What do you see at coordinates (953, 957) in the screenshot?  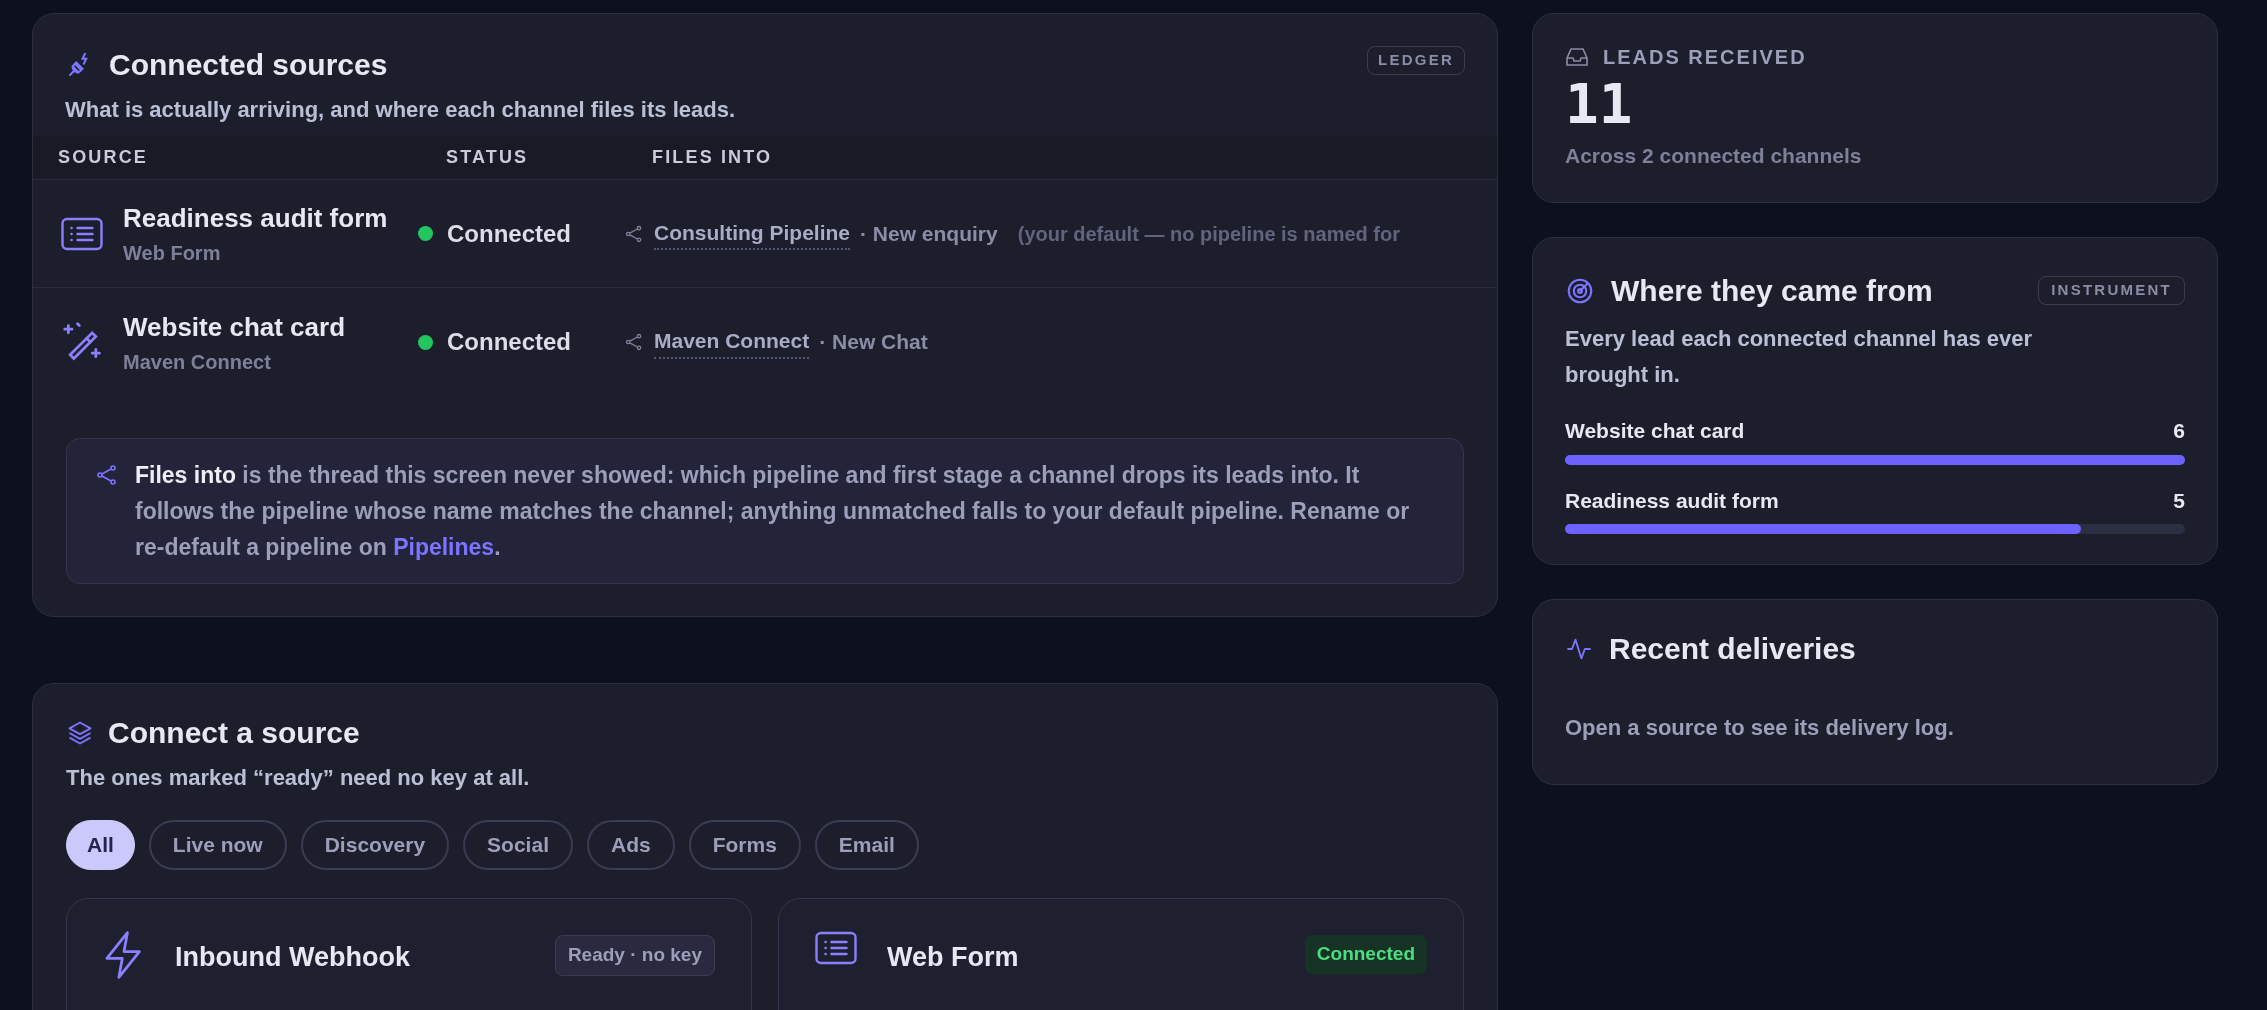 I see `tile-title: Web Form` at bounding box center [953, 957].